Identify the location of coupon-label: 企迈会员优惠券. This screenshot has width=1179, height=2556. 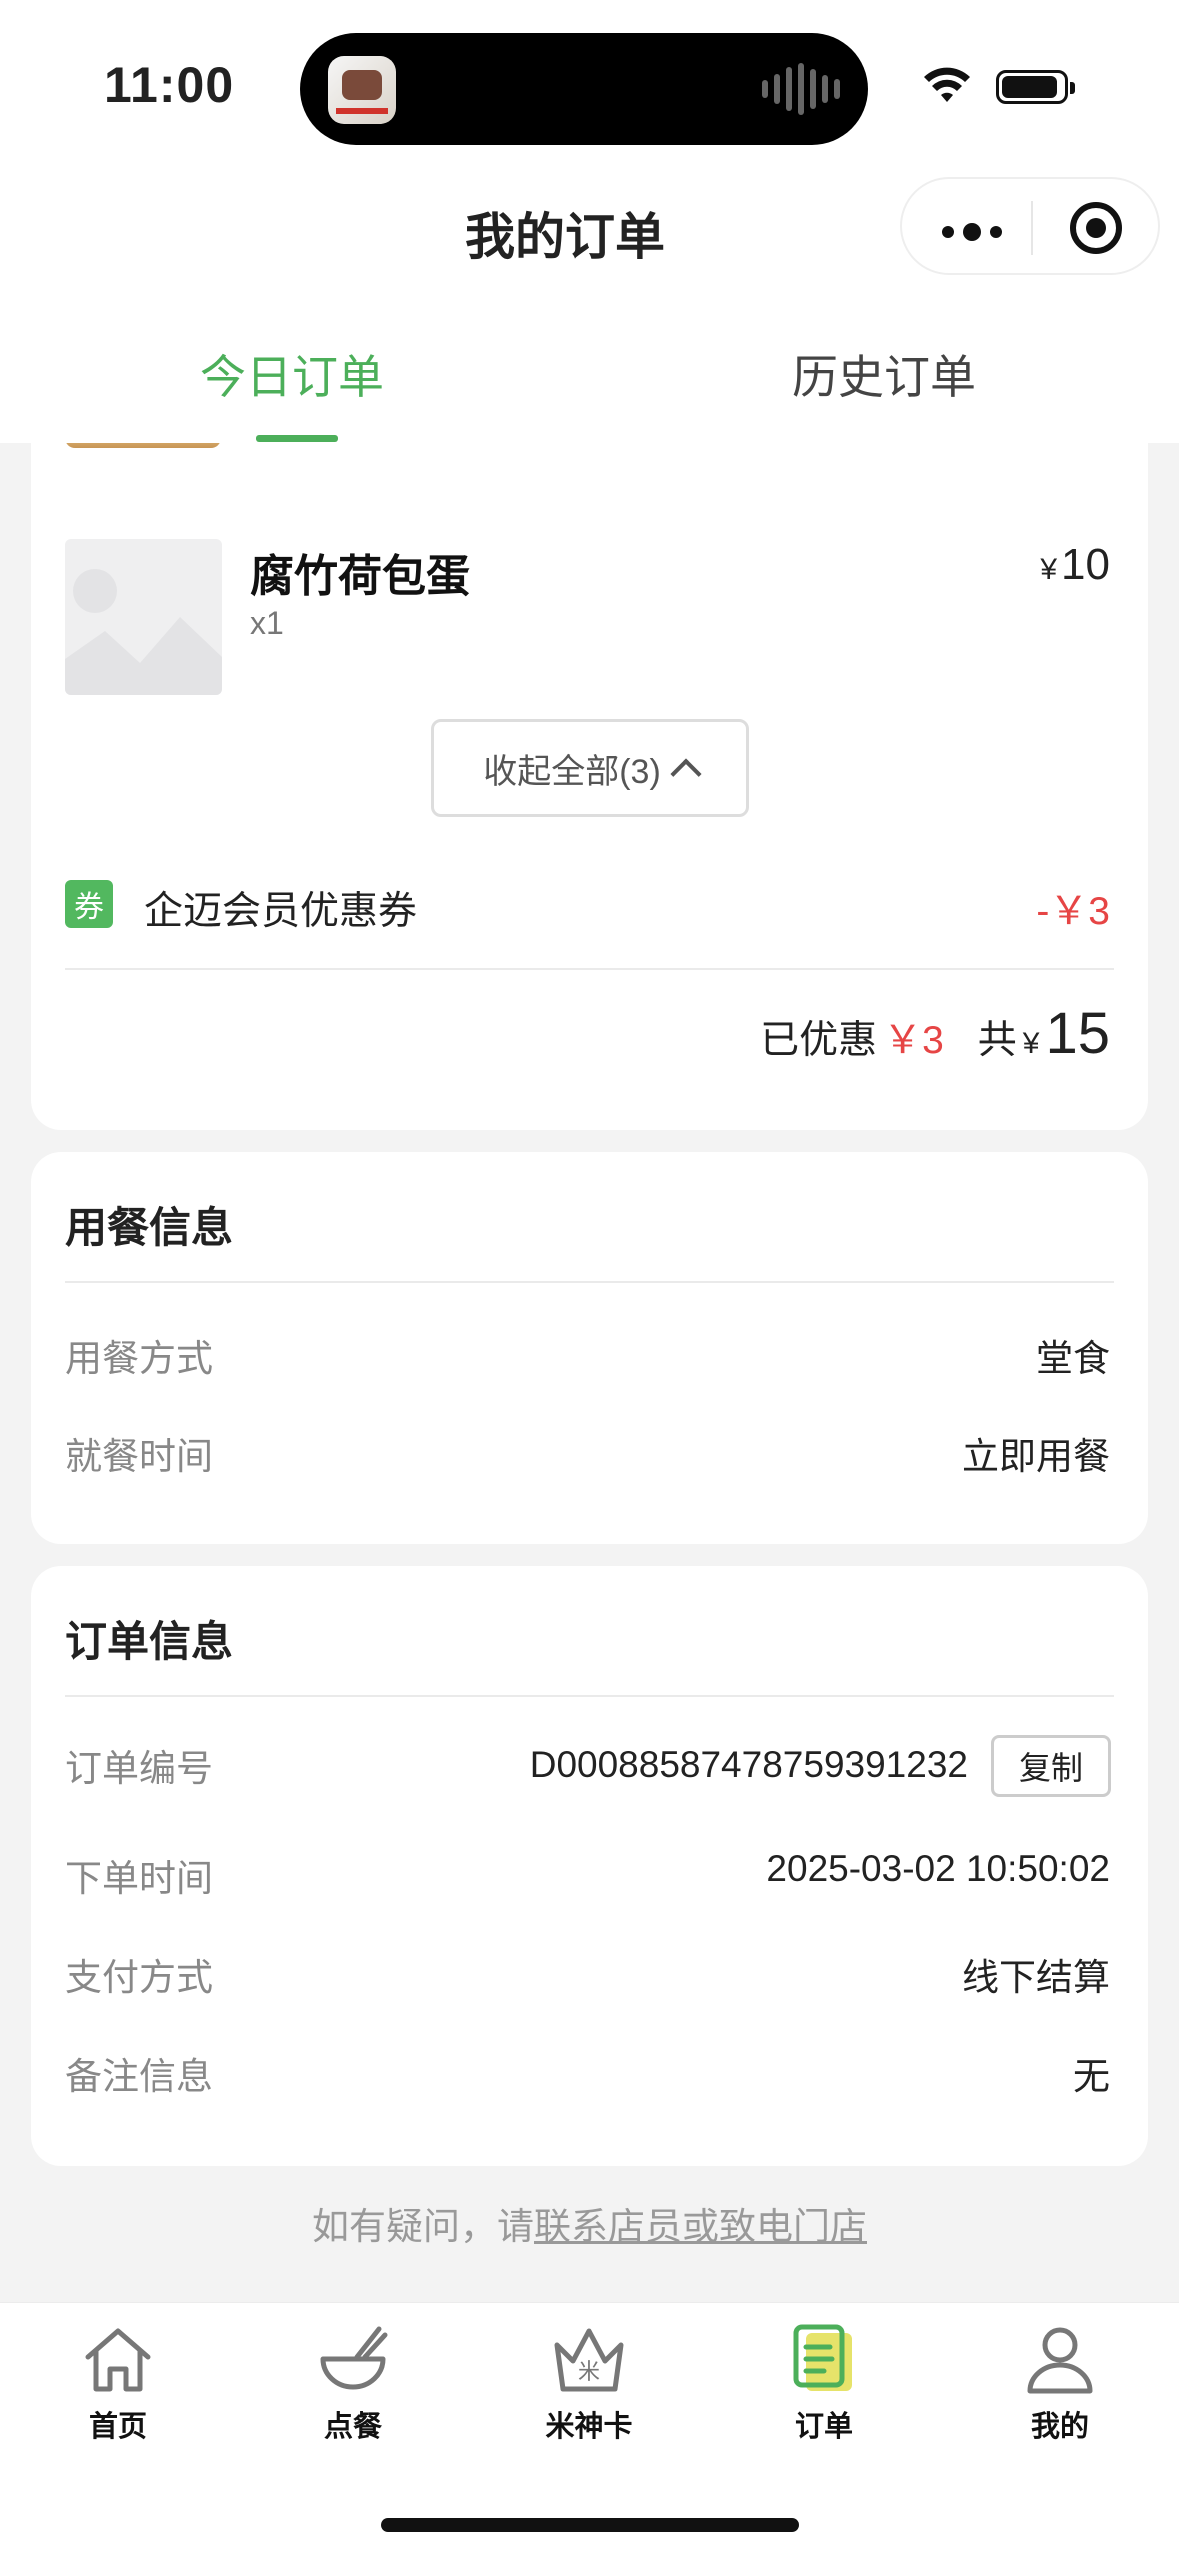
(281, 911).